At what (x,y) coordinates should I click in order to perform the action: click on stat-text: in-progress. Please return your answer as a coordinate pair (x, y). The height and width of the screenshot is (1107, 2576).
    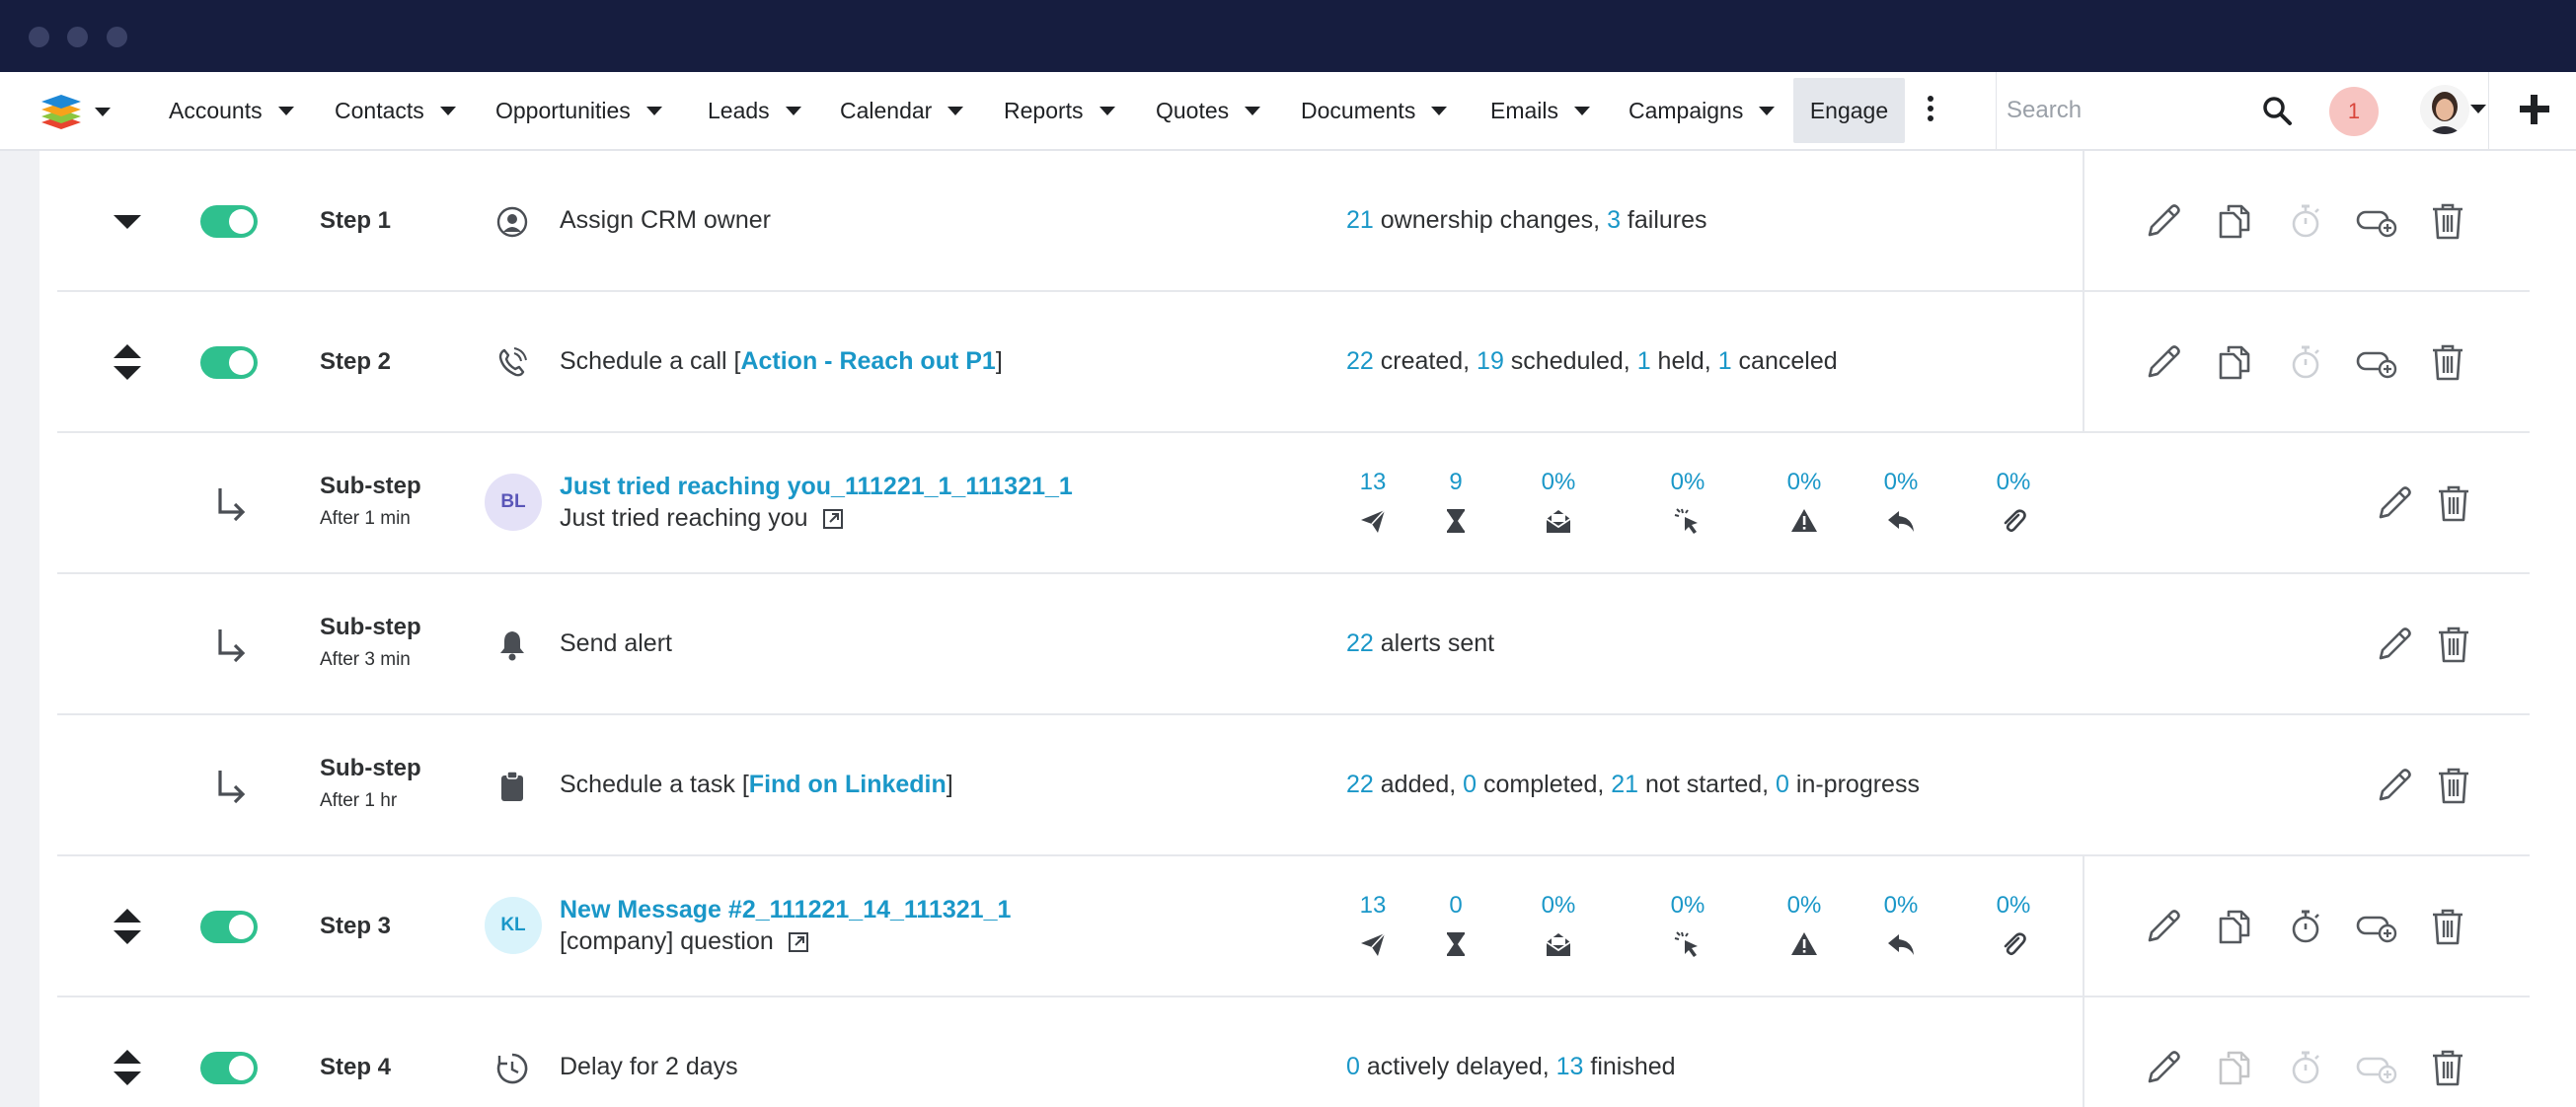
    Looking at the image, I should click on (1854, 784).